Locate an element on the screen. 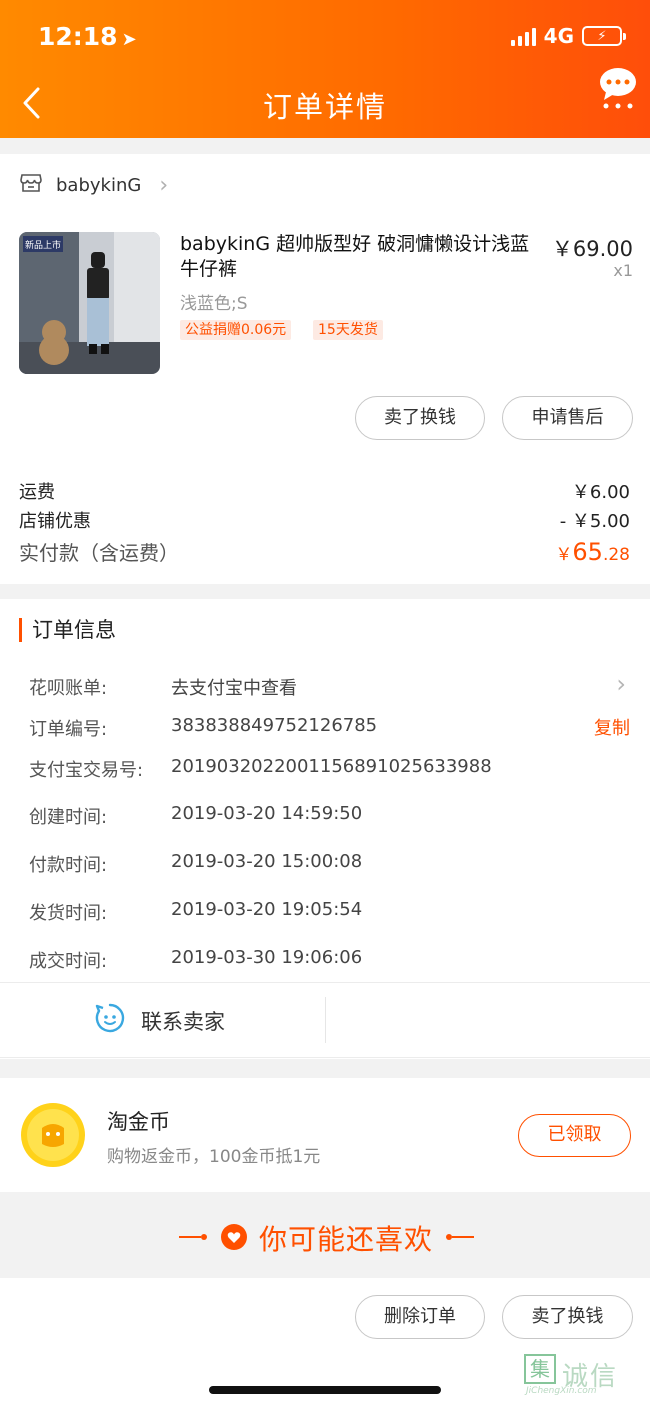  order-number-value: 383838849752126785 is located at coordinates (274, 725).